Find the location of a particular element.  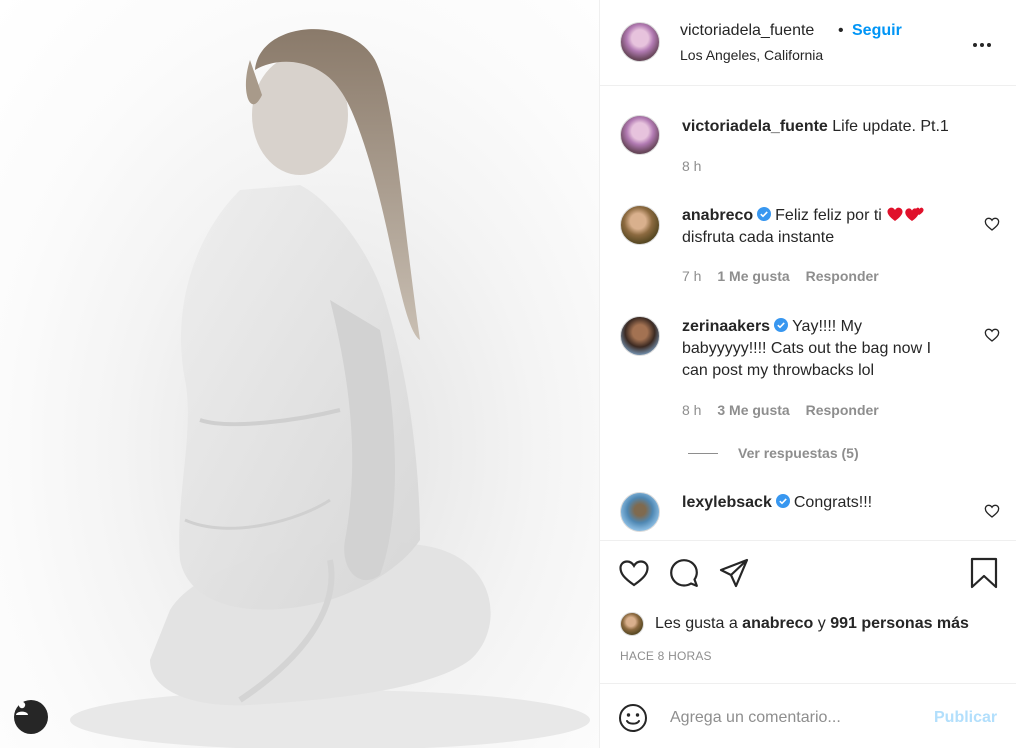

comment-author: anabreco is located at coordinates (717, 215).